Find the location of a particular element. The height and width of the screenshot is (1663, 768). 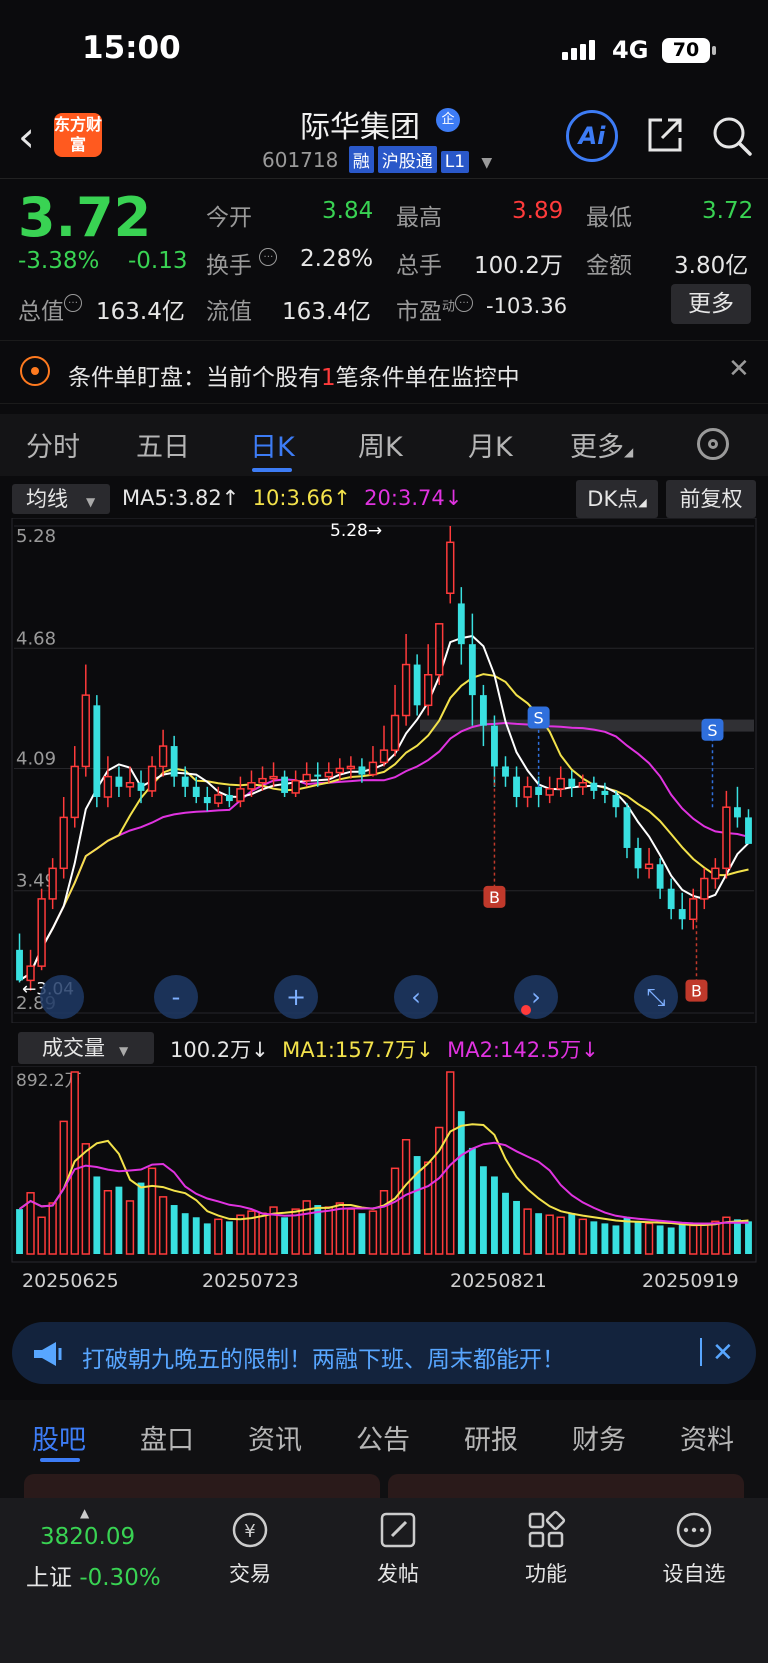

tab-weekly-k: 周K is located at coordinates (380, 444).